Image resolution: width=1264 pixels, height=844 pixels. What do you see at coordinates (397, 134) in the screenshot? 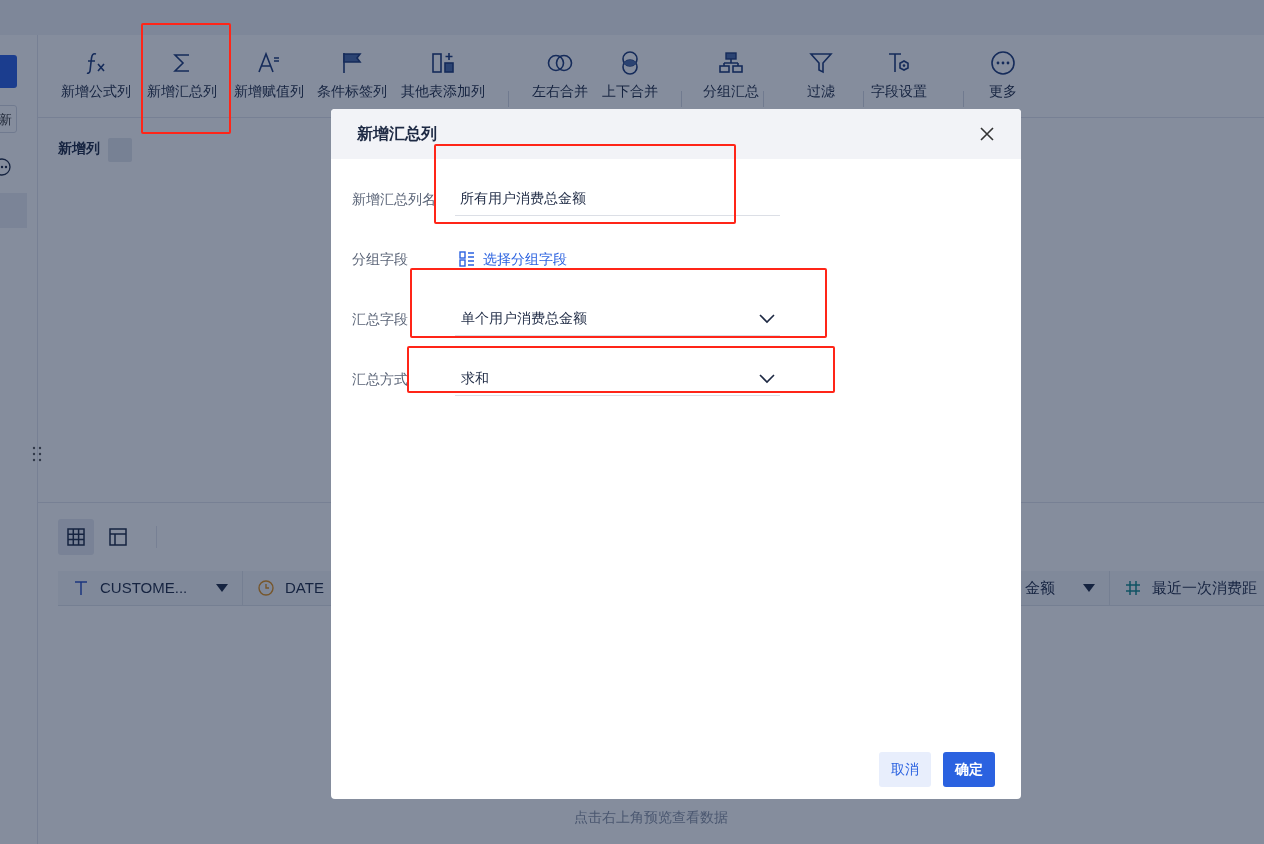
I see `dialog-title: 新增汇总列` at bounding box center [397, 134].